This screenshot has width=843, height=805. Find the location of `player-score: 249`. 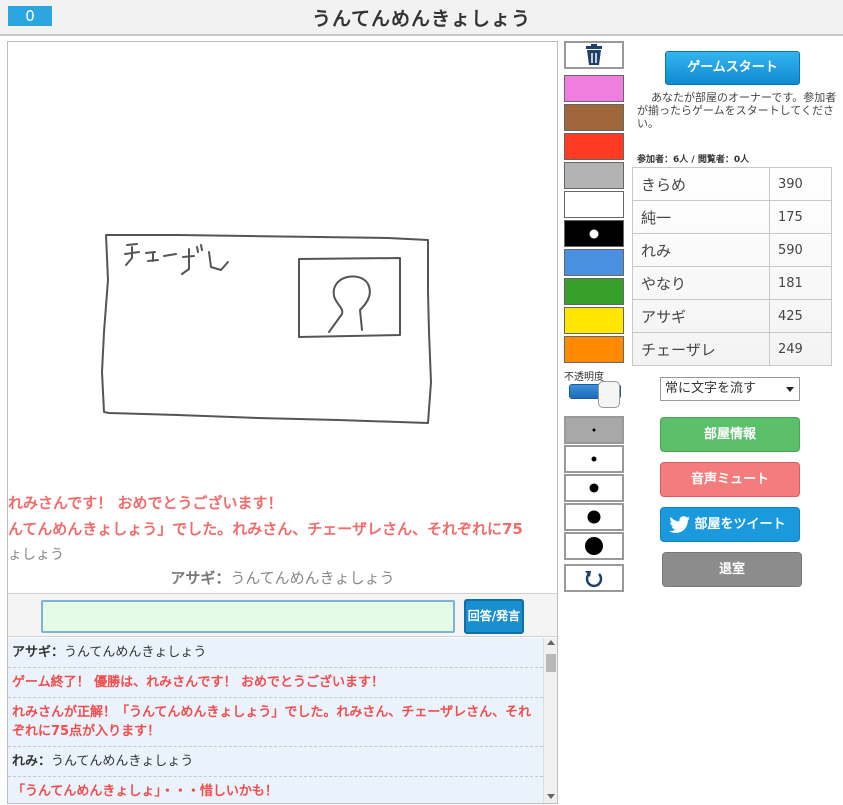

player-score: 249 is located at coordinates (800, 349).